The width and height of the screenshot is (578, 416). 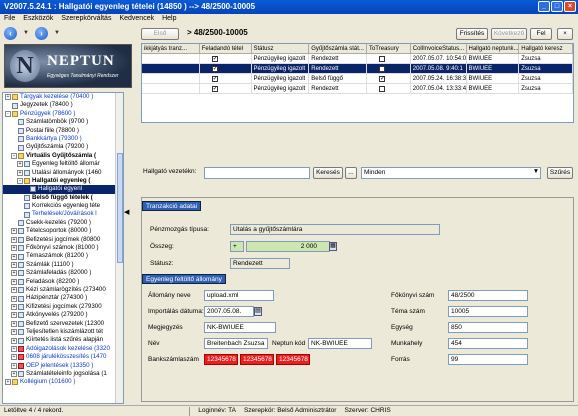 I want to click on tree-item: + Kiírtetés listá szűrés alapján, so click(x=63, y=340).